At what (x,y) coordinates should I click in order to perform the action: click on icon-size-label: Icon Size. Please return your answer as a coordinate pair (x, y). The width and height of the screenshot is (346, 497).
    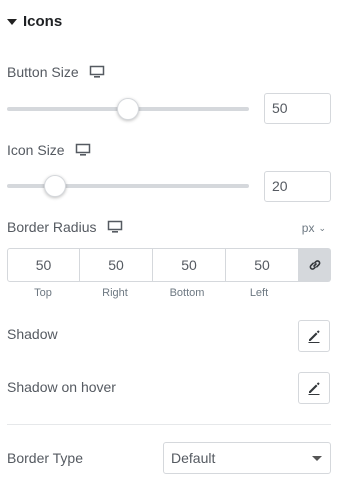
    Looking at the image, I should click on (36, 150).